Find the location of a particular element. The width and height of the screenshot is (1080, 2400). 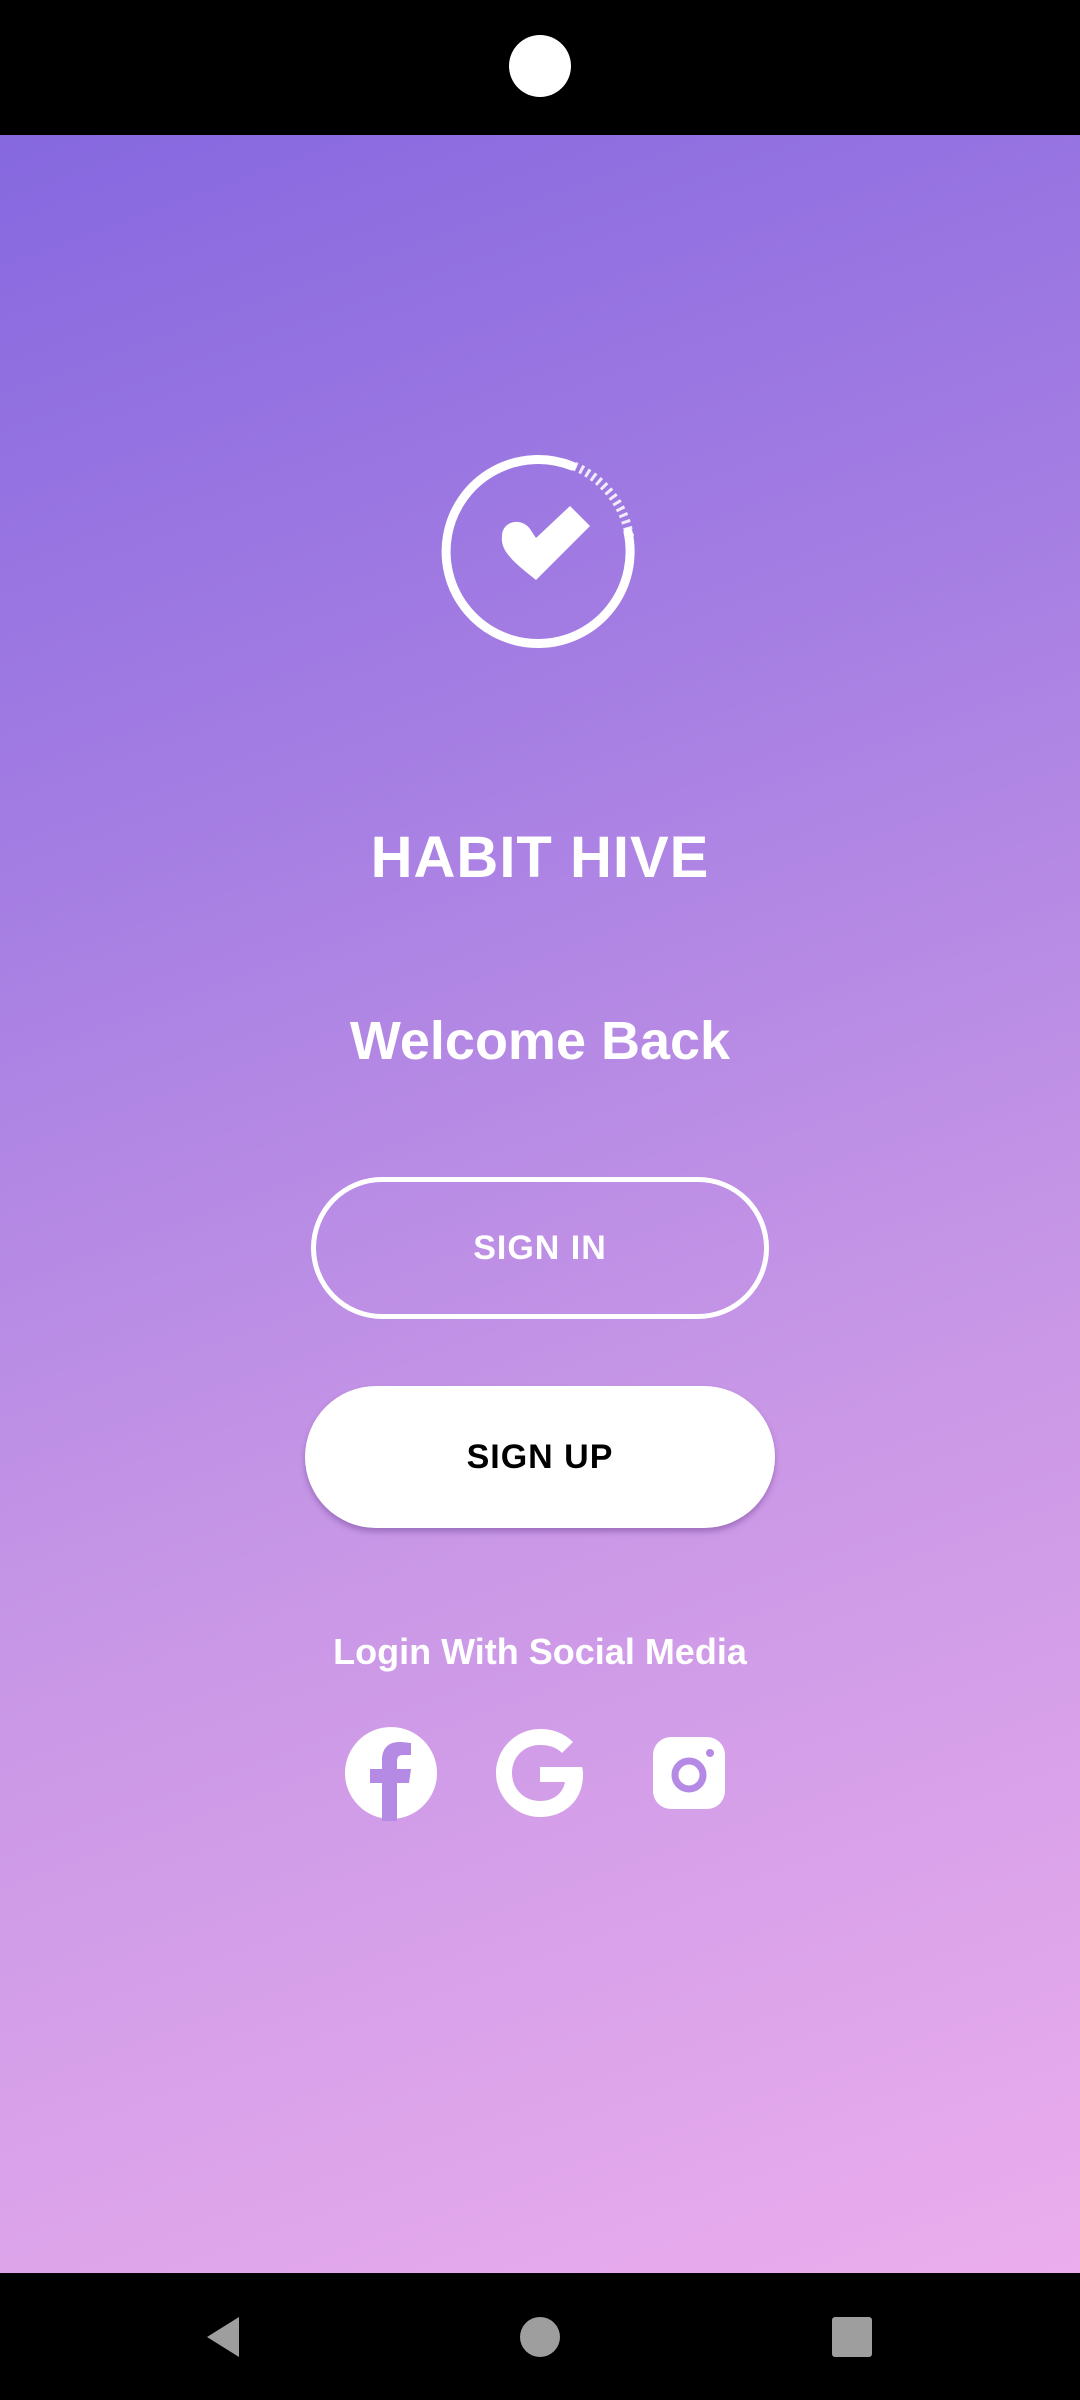

sign-up-button: SIGN UP is located at coordinates (540, 1457).